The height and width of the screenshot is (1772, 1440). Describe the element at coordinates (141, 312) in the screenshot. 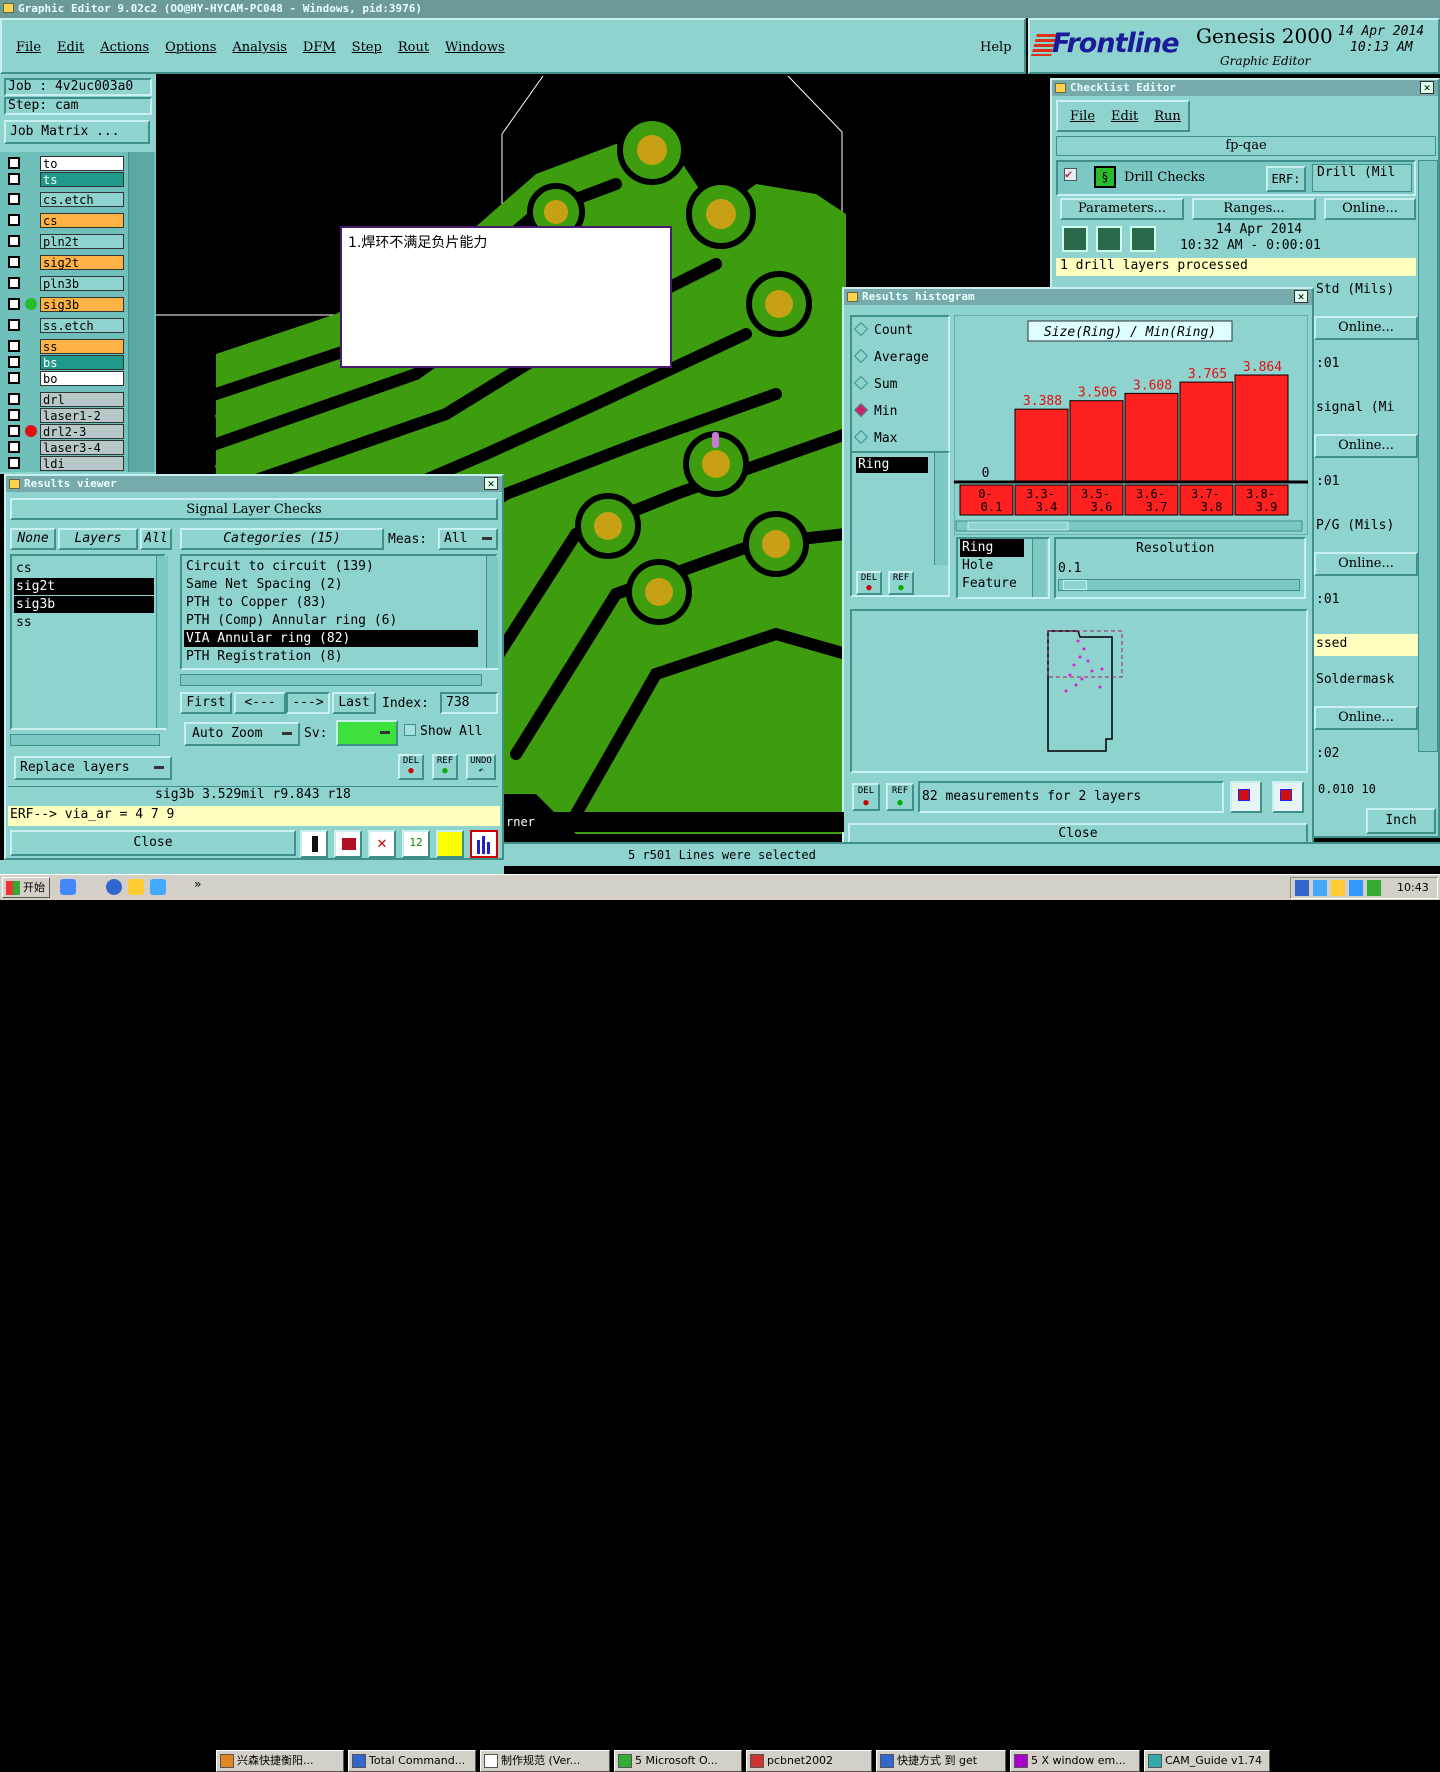

I see `layer-scrollbar` at that location.